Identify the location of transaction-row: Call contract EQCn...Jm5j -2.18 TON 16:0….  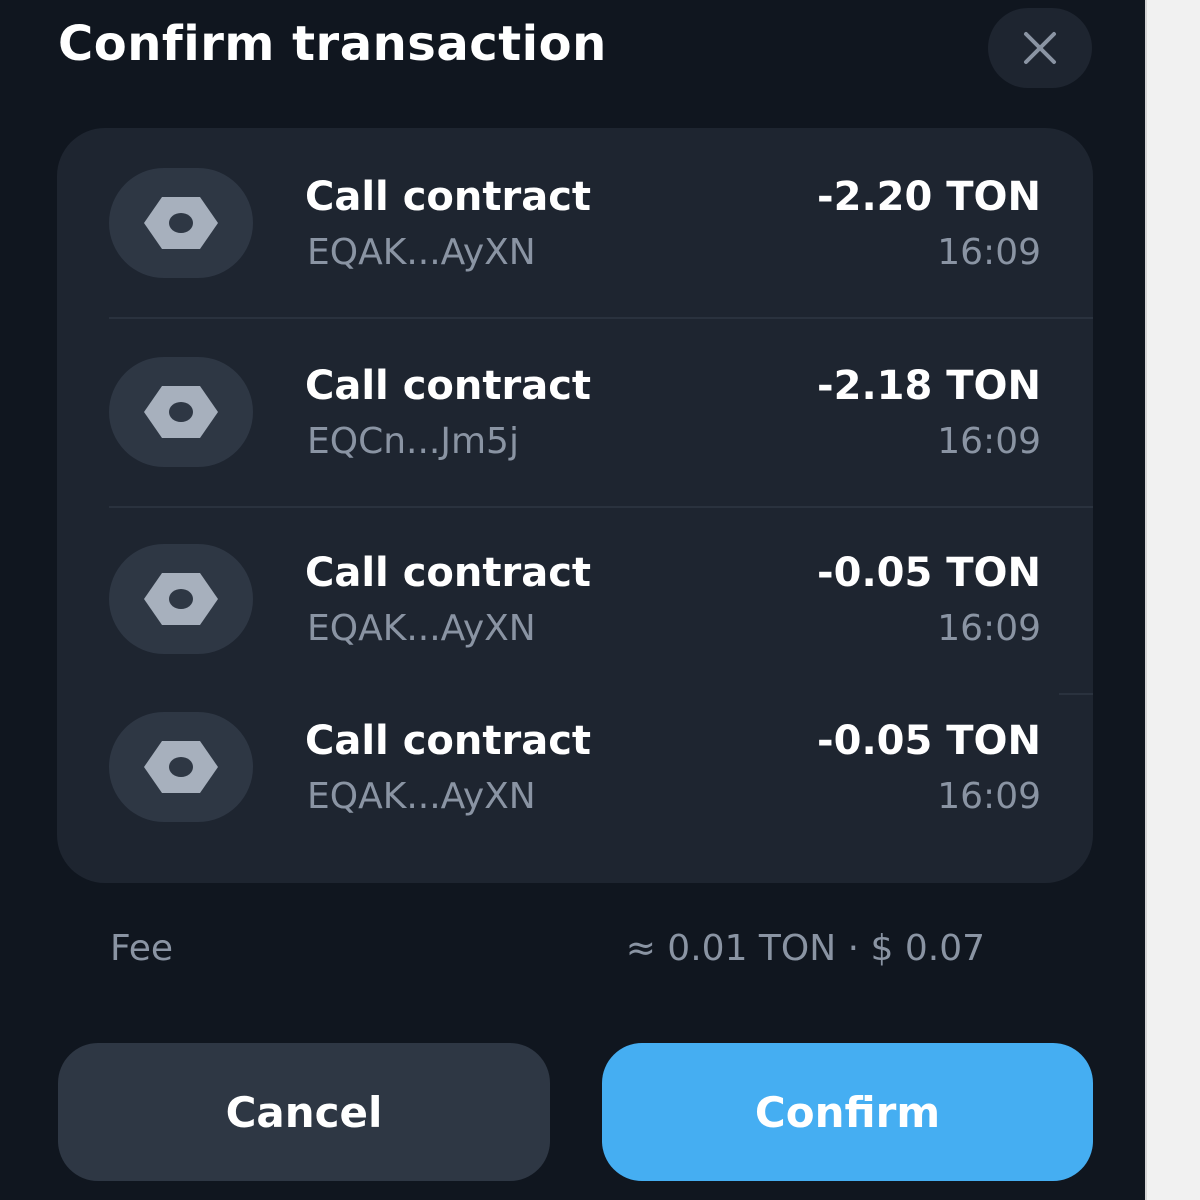
(575, 412).